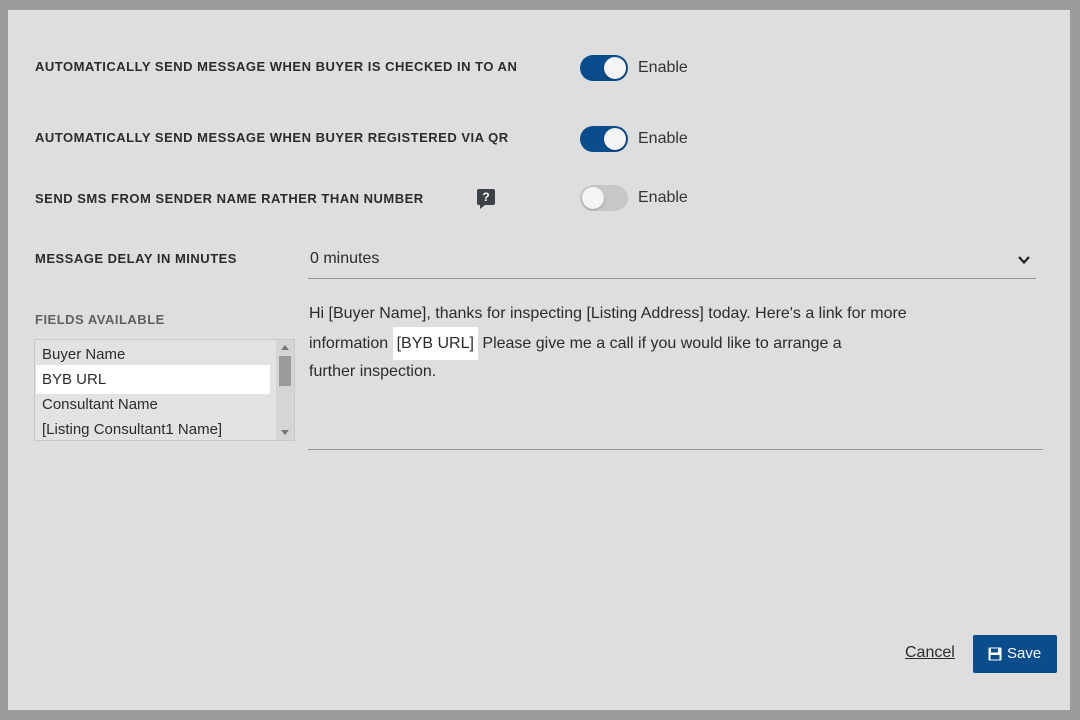  Describe the element at coordinates (285, 371) in the screenshot. I see `scroll-thumb` at that location.